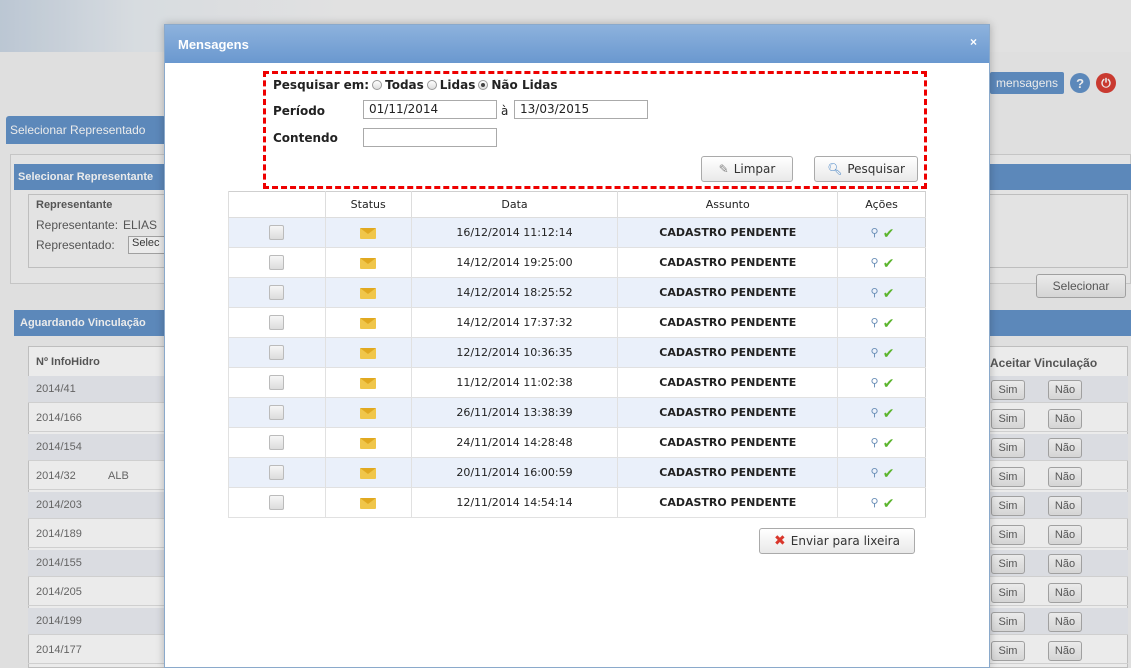  I want to click on message-row: 16/12/2014 11:12:14 CADASTRO PENDENTE ⚲ ✔, so click(577, 232).